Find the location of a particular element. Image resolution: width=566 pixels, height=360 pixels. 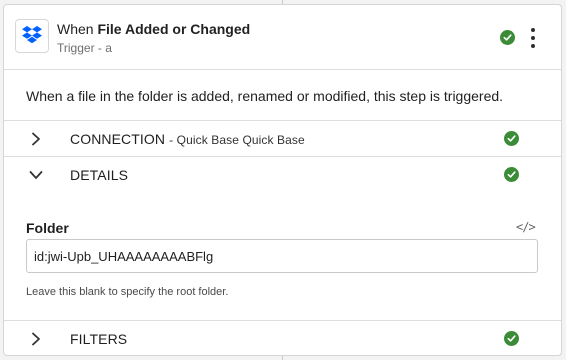

kebab-menu-icon is located at coordinates (533, 38).